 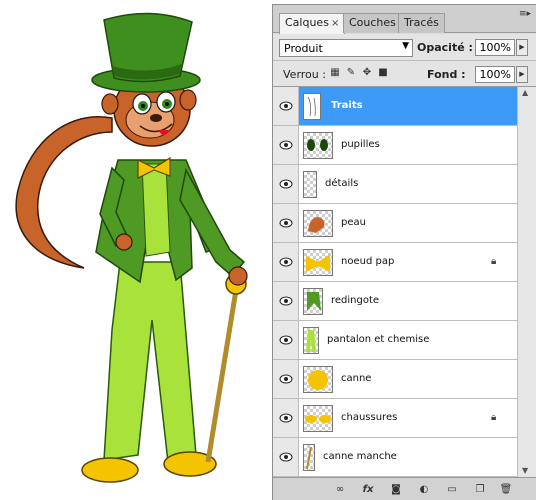 I want to click on panel-tab-bar: Calques × Couches Tracés ≡▸, so click(x=404, y=19).